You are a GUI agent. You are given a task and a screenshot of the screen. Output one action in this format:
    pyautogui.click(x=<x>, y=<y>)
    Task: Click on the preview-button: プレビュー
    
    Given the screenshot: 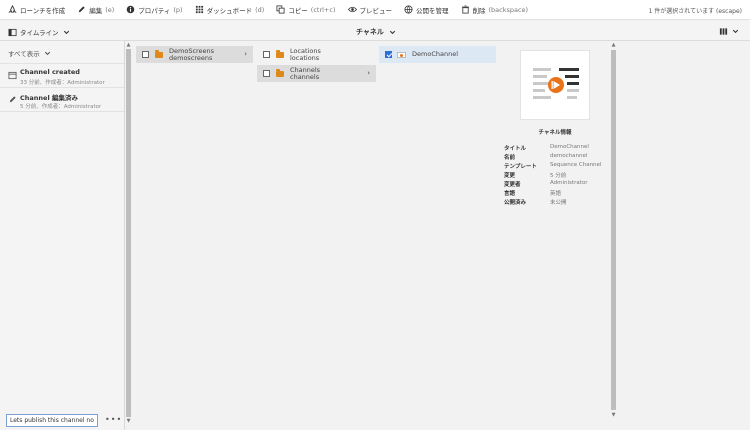 What is the action you would take?
    pyautogui.click(x=370, y=10)
    